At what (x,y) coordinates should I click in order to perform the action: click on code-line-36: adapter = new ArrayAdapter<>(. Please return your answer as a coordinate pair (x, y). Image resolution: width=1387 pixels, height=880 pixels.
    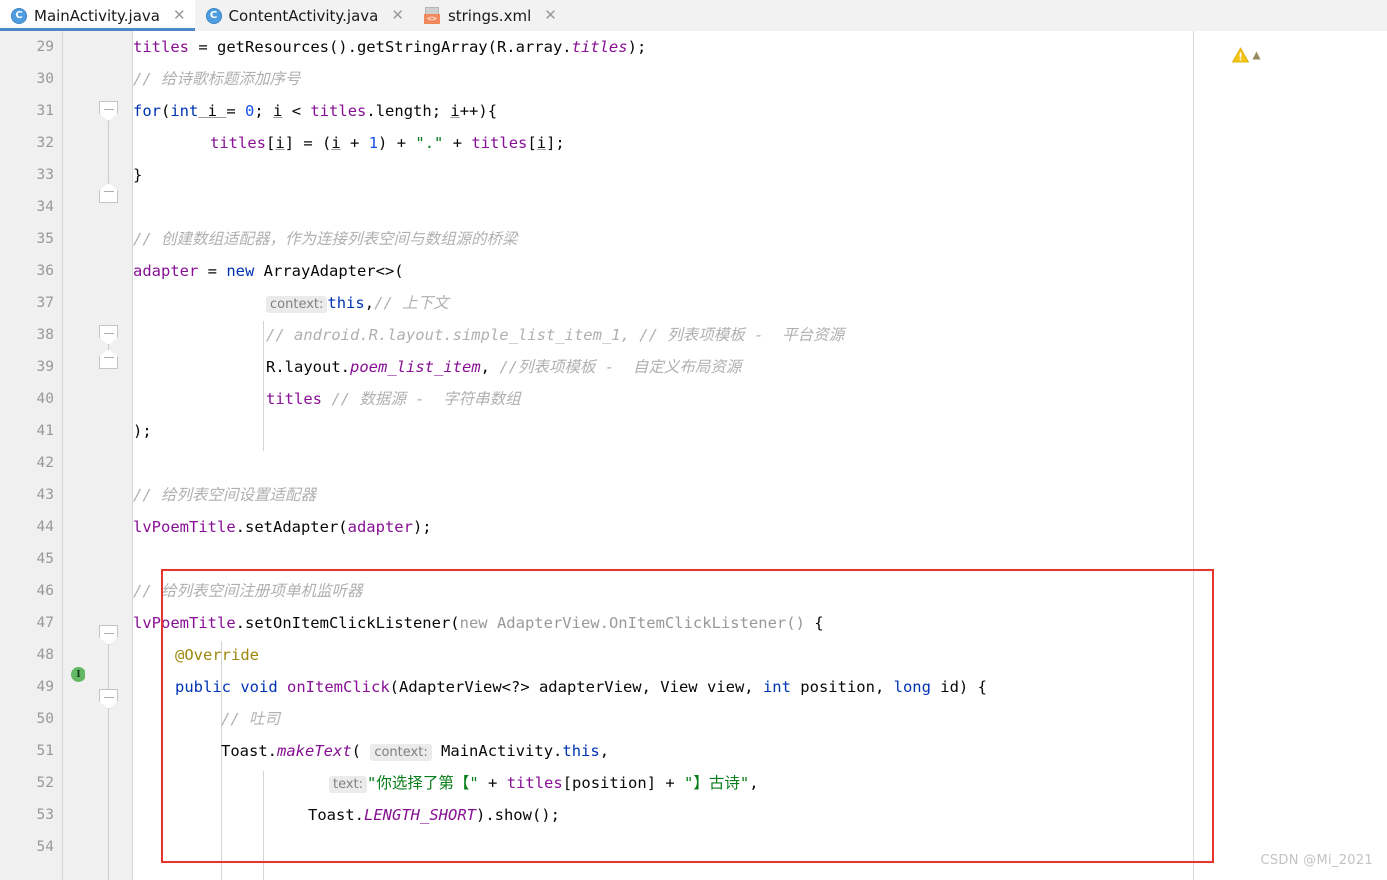
    Looking at the image, I should click on (268, 271).